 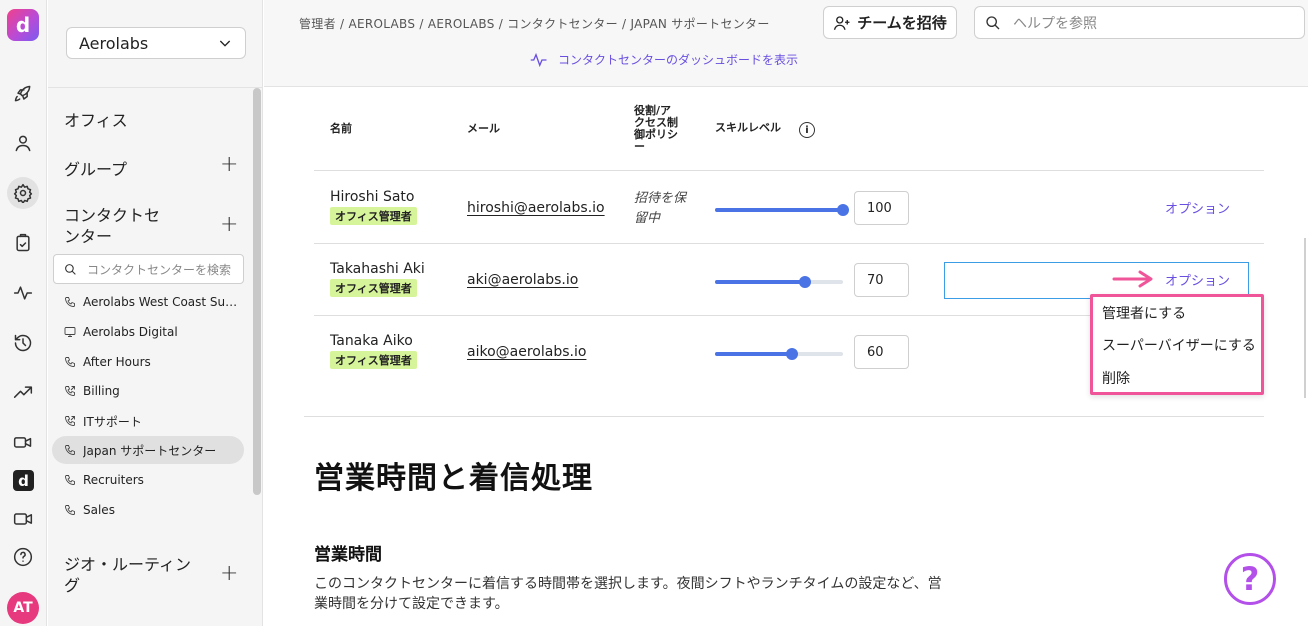 What do you see at coordinates (453, 478) in the screenshot?
I see `section-title: 営業時間と着信処理` at bounding box center [453, 478].